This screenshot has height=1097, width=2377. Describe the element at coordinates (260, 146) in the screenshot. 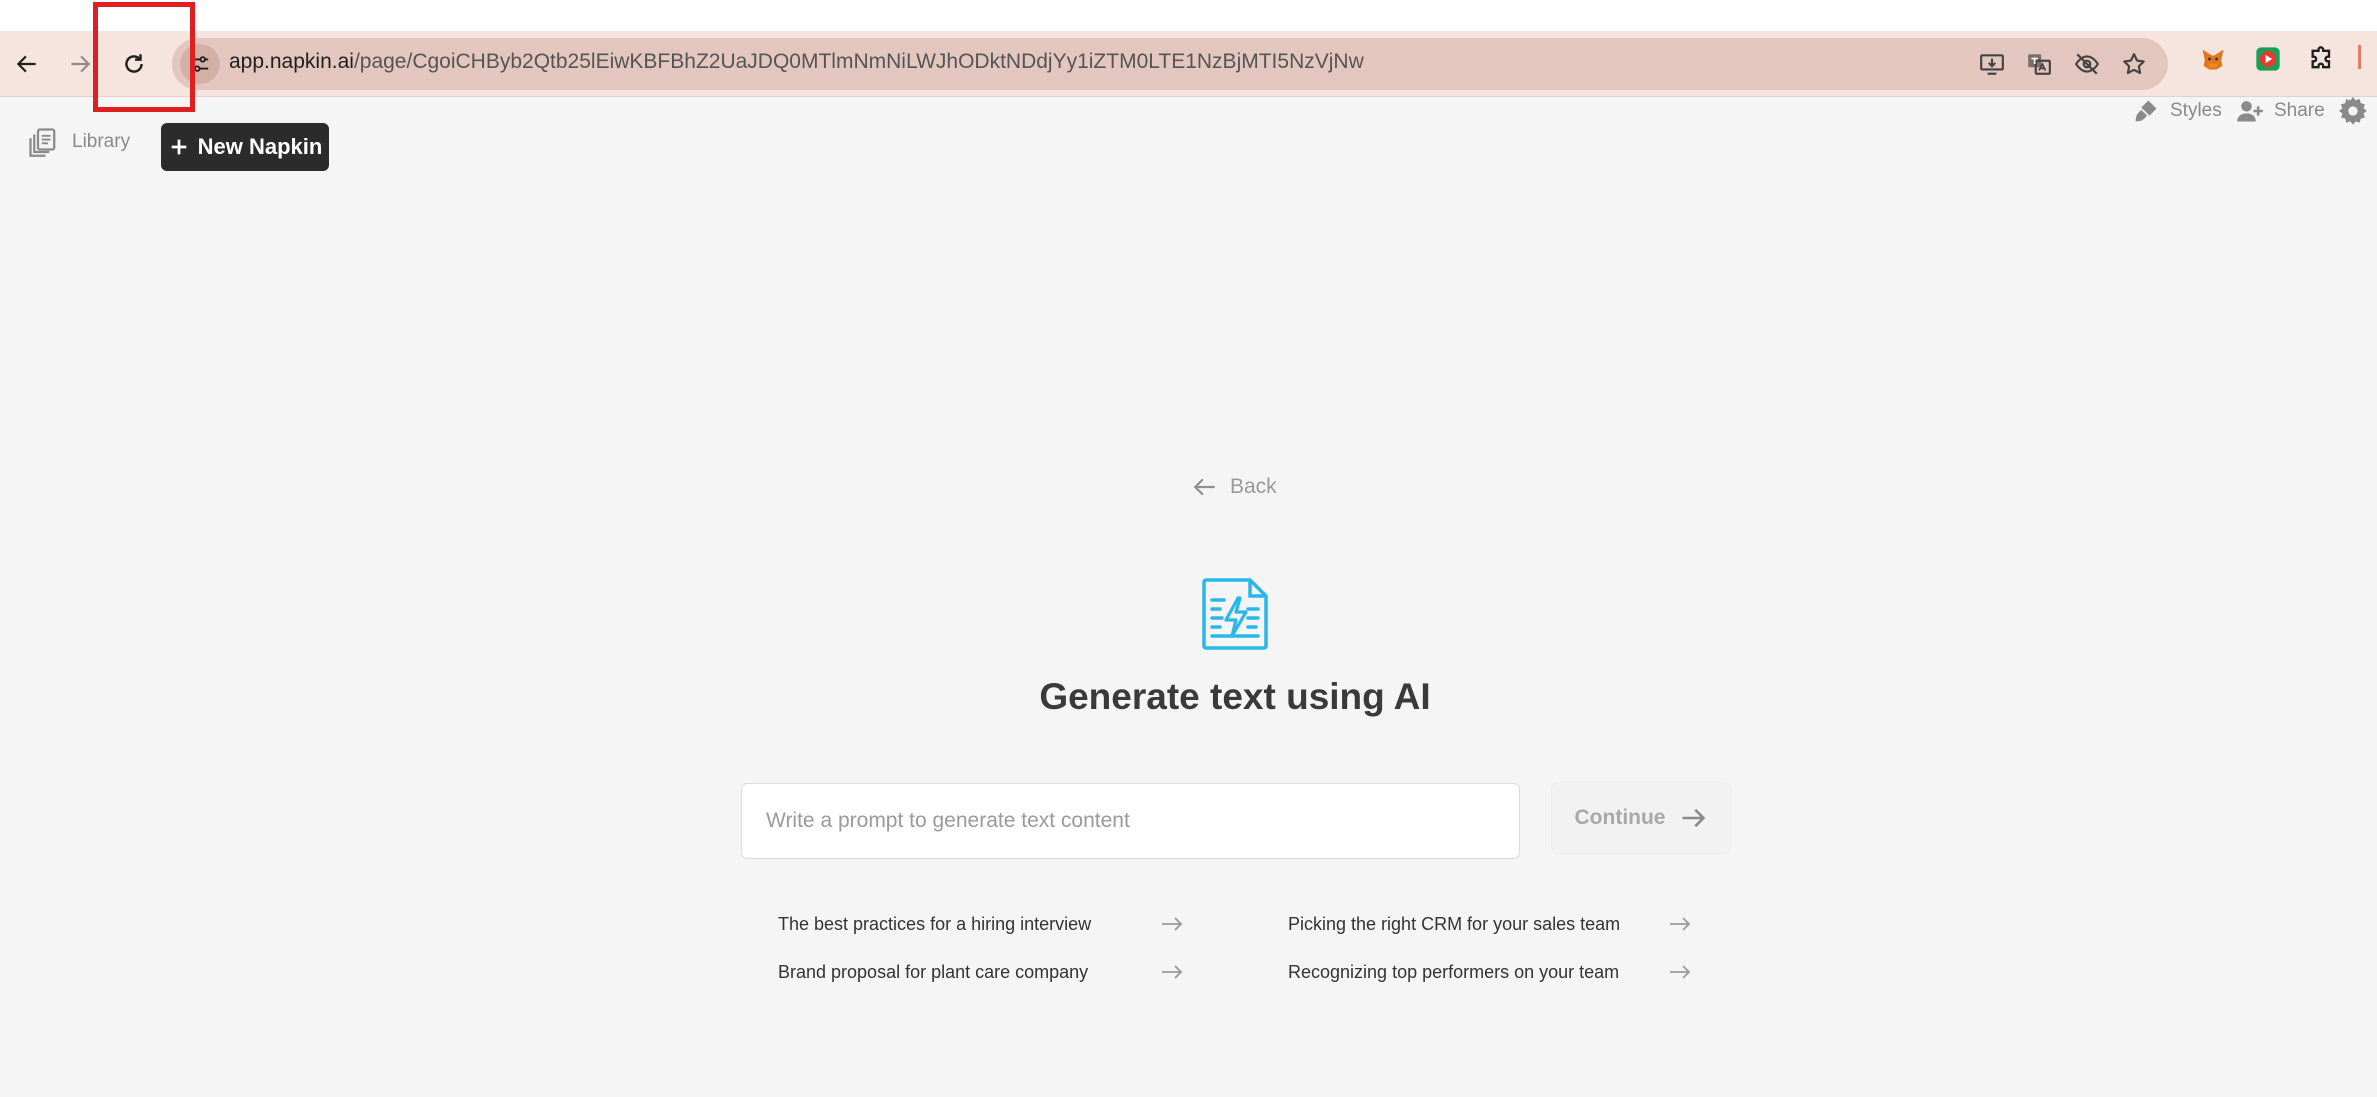

I see `new-napkin-label: New Napkin` at that location.